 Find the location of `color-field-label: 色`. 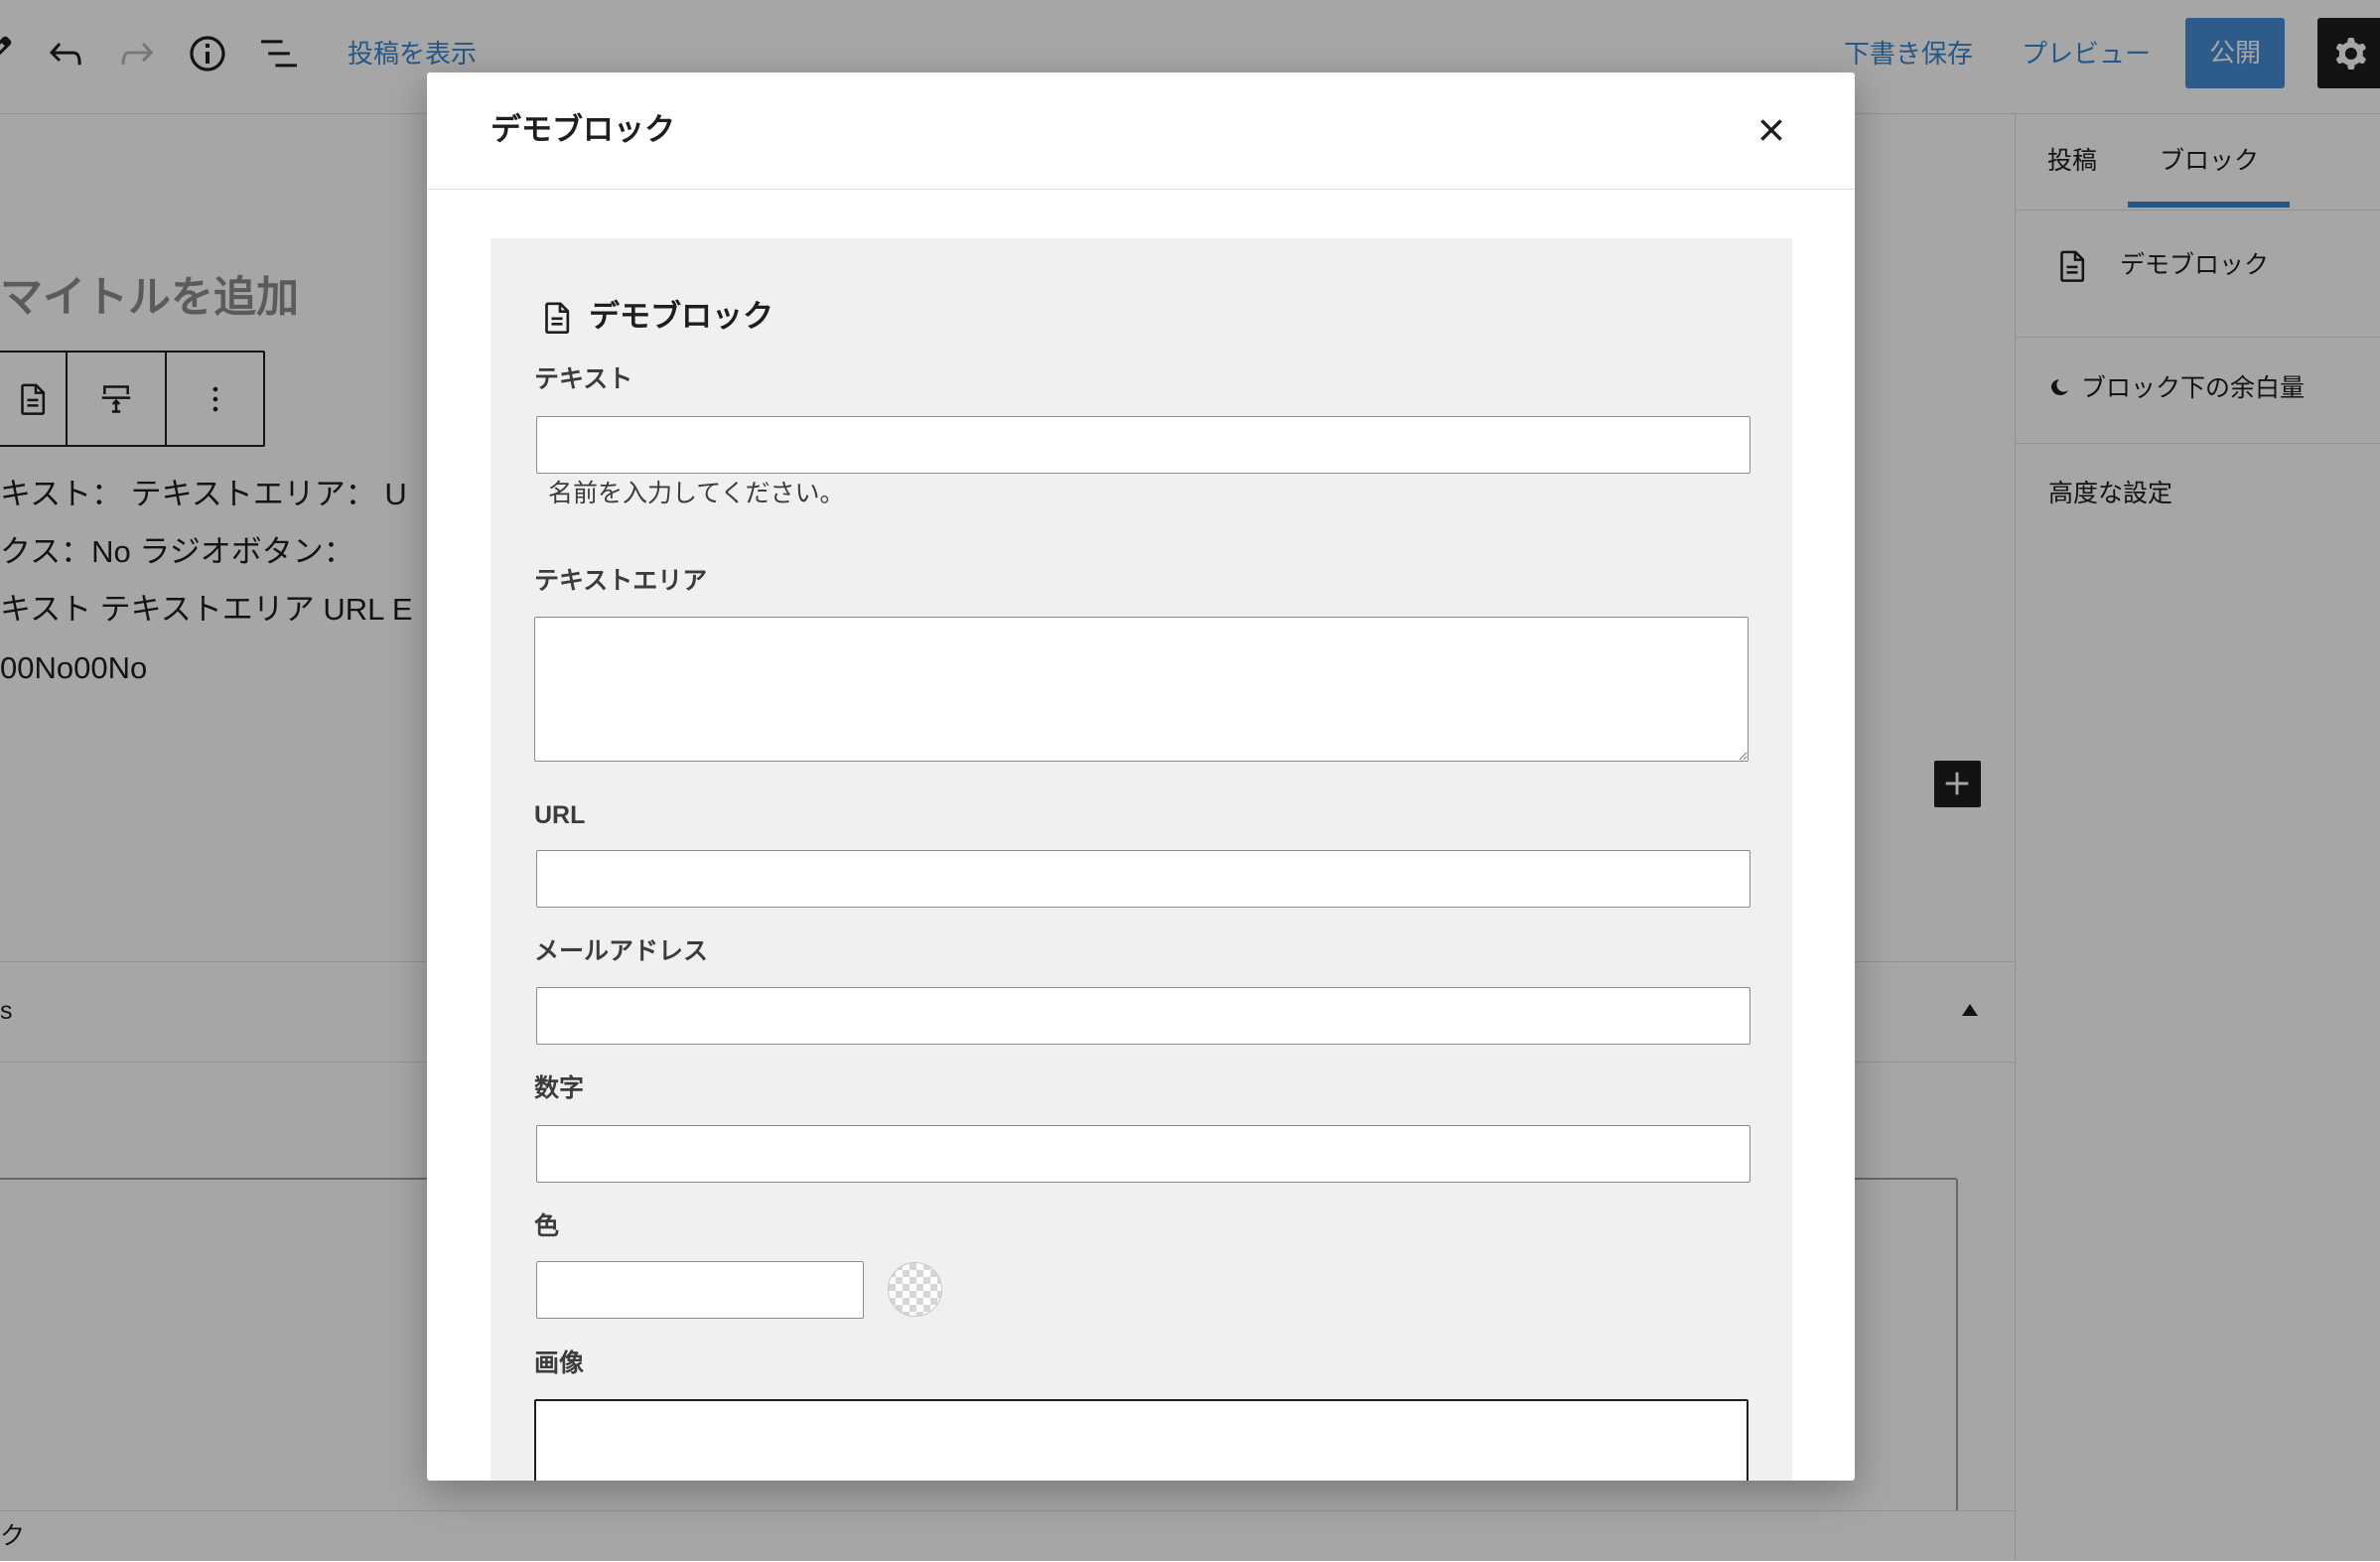

color-field-label: 色 is located at coordinates (547, 1226).